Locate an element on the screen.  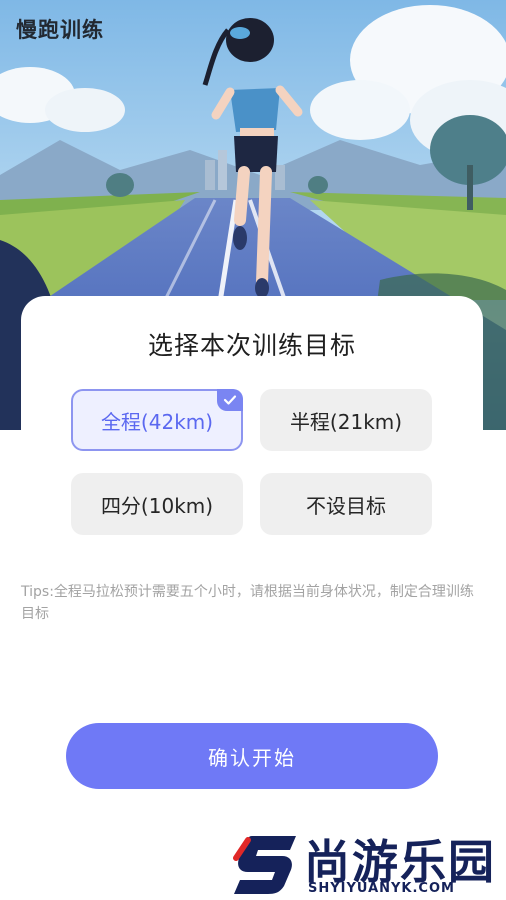
option-label: 四分(10km) is located at coordinates (157, 505).